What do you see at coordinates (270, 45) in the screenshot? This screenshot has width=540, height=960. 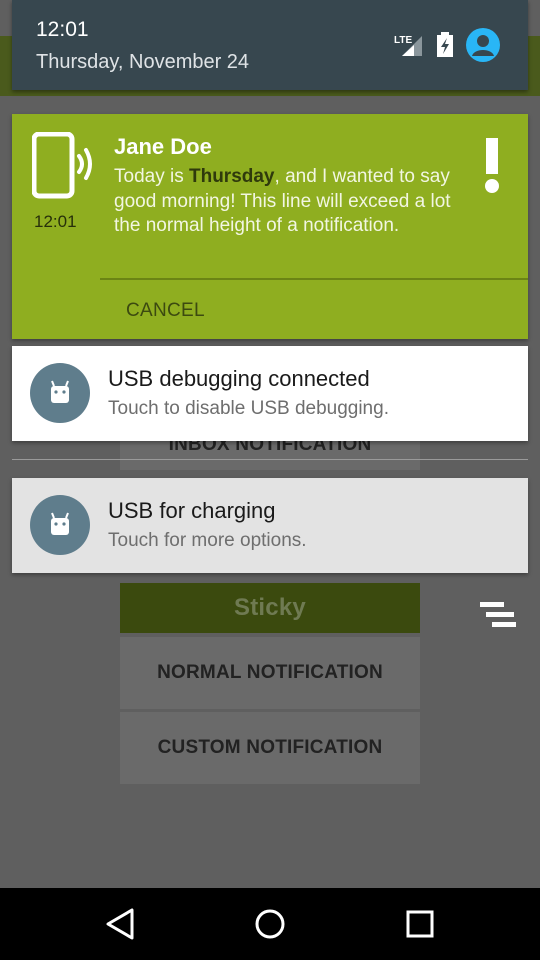 I see `quick-settings-header: 12:01 Thursday, November 24 LTE` at bounding box center [270, 45].